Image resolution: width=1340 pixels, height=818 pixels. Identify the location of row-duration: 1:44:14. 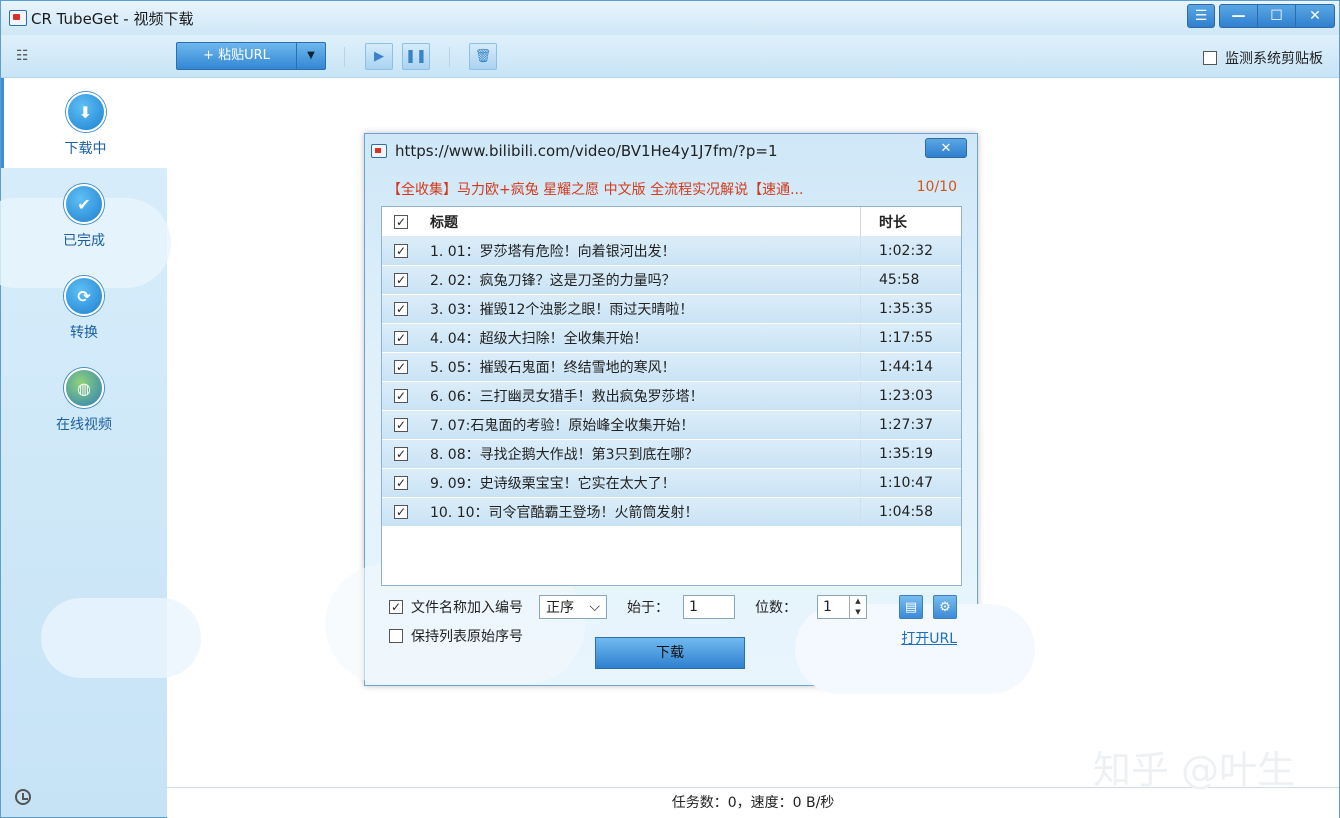
(910, 367).